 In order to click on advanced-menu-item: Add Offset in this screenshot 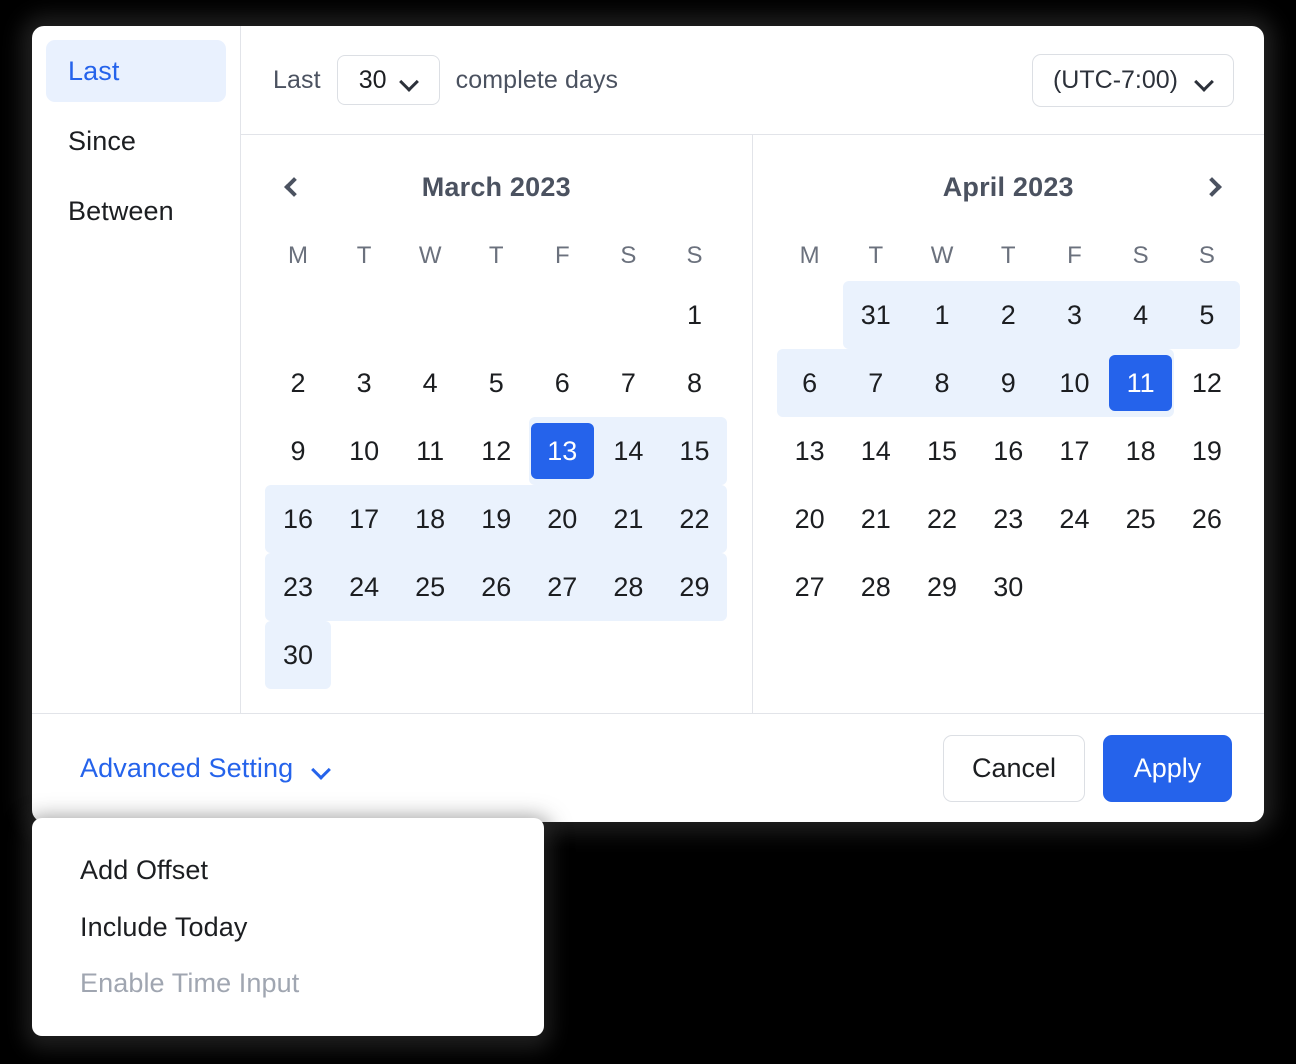, I will do `click(288, 870)`.